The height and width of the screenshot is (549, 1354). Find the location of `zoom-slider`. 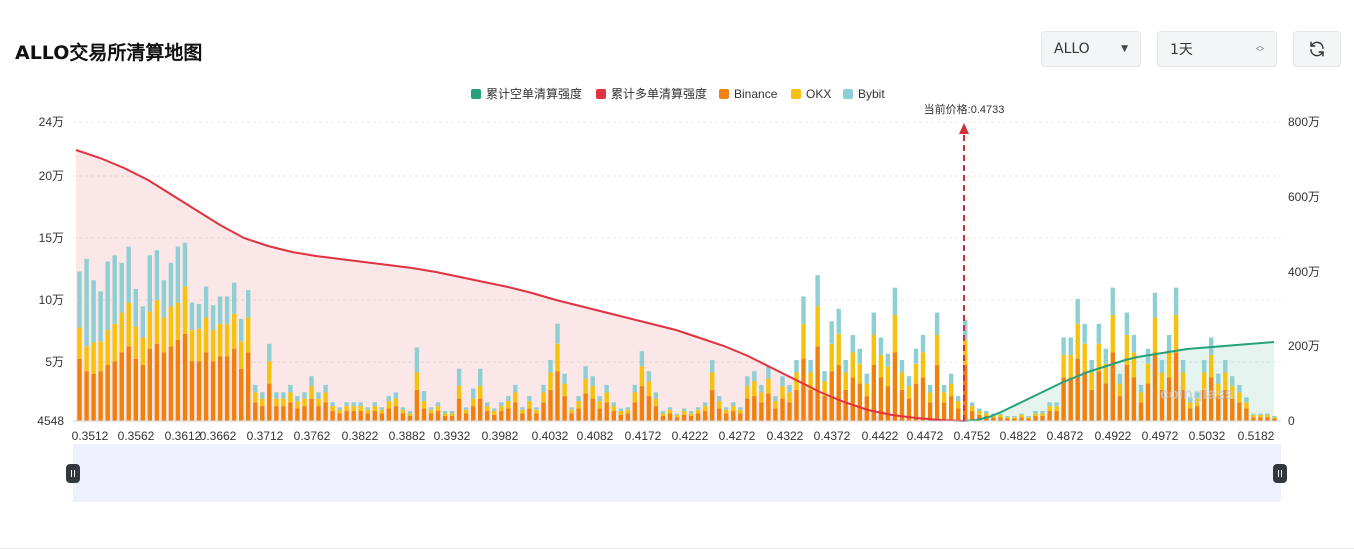

zoom-slider is located at coordinates (677, 473).